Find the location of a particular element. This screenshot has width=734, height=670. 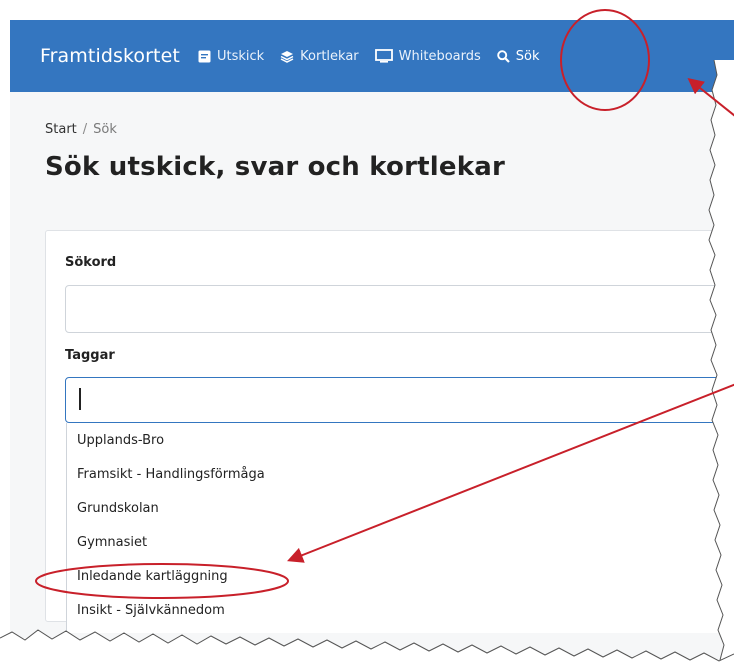

brand-link: Framtidskortet is located at coordinates (110, 56).